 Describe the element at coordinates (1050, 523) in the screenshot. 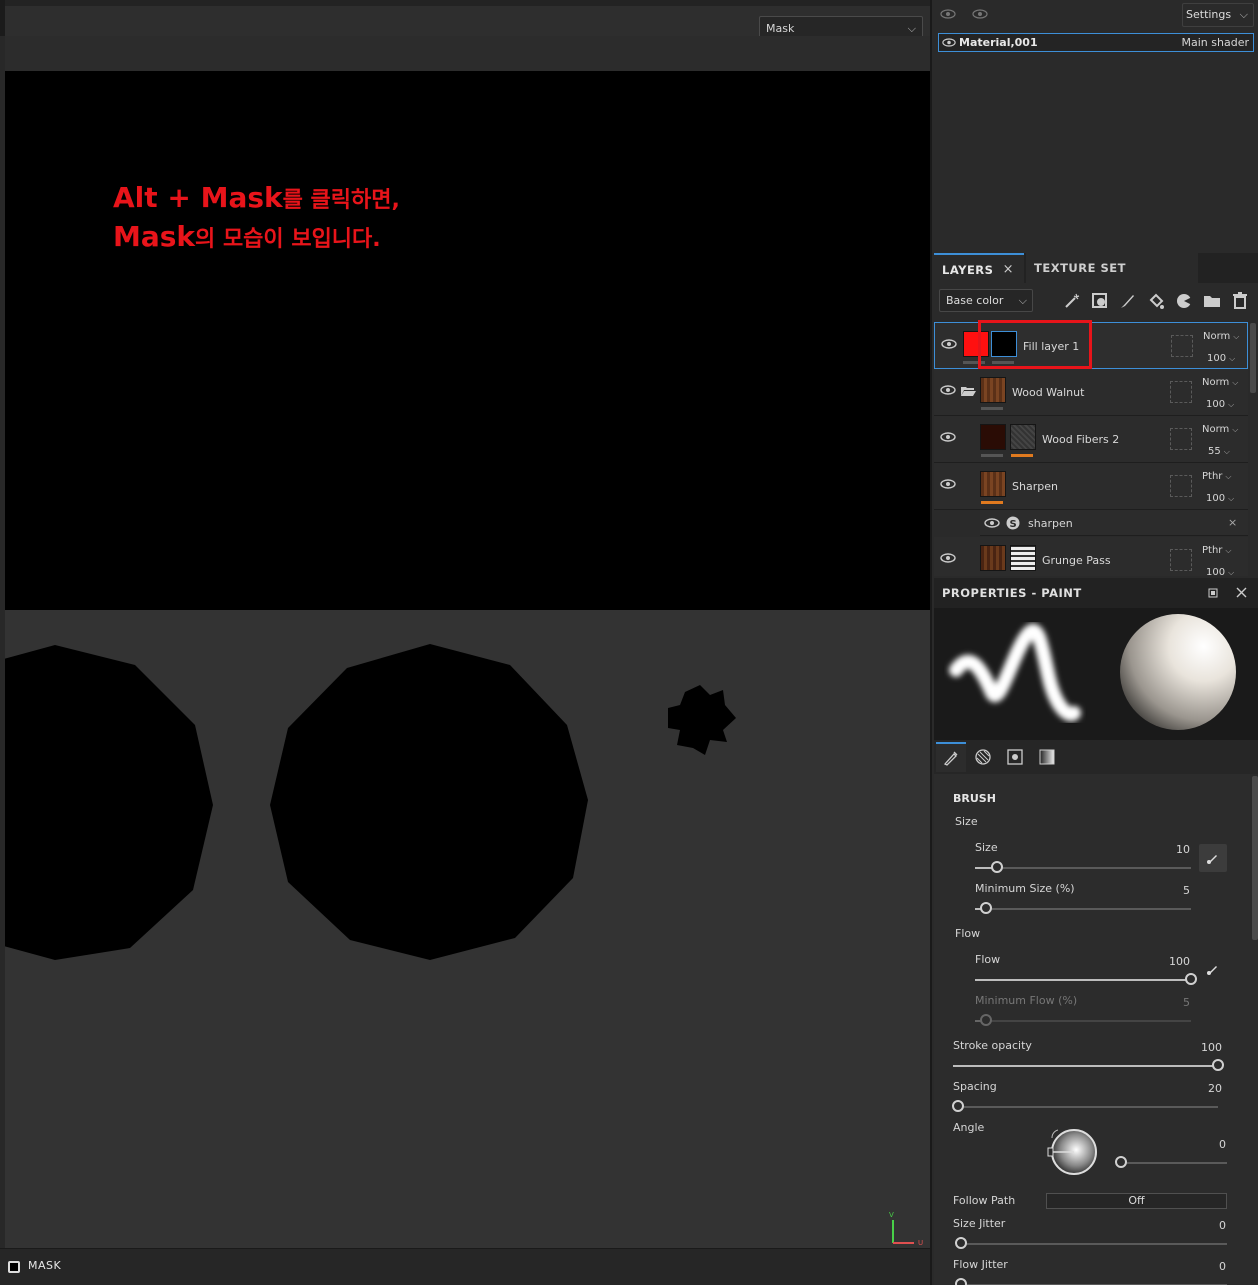

I see `effect-name: sharpen` at that location.